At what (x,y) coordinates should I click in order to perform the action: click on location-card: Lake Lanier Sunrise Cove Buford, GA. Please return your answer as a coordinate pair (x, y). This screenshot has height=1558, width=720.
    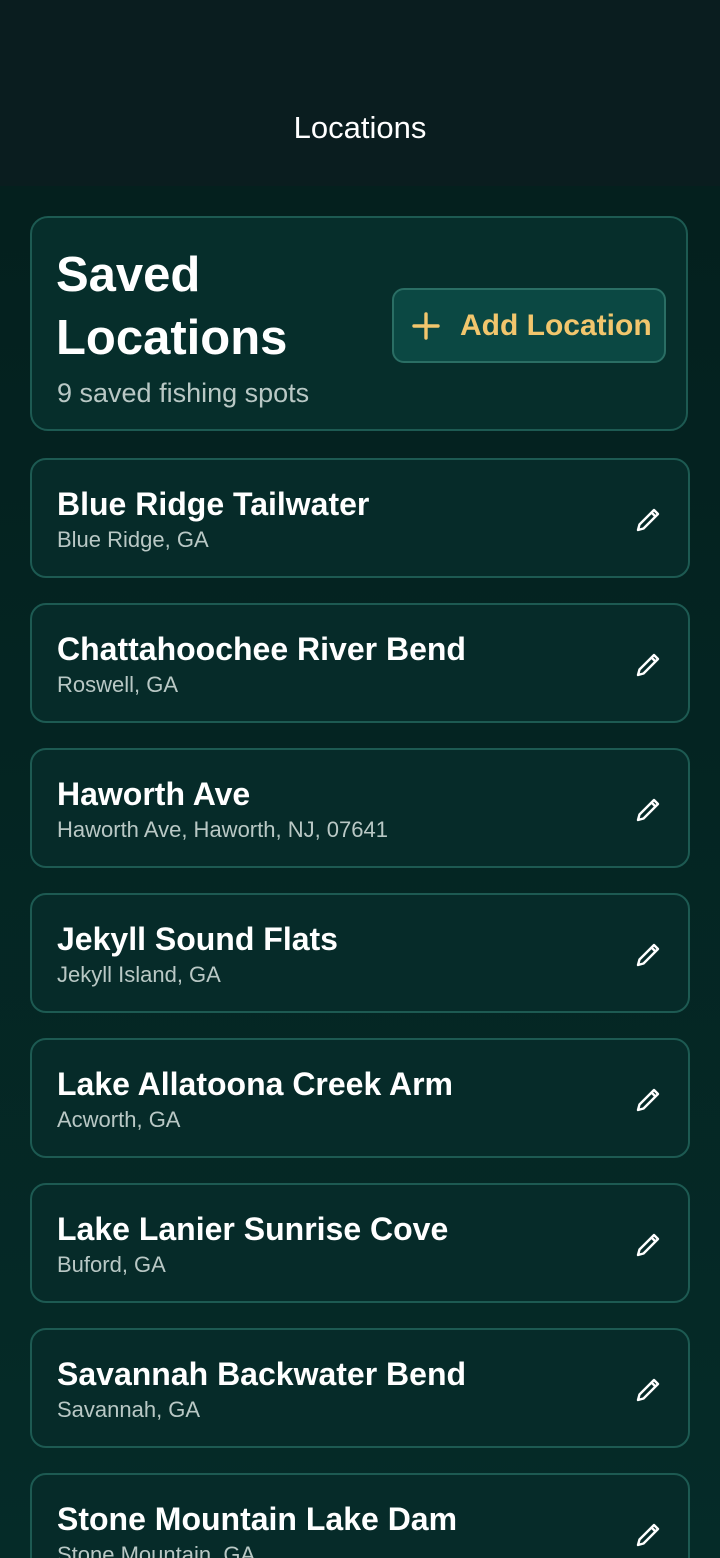
    Looking at the image, I should click on (360, 1243).